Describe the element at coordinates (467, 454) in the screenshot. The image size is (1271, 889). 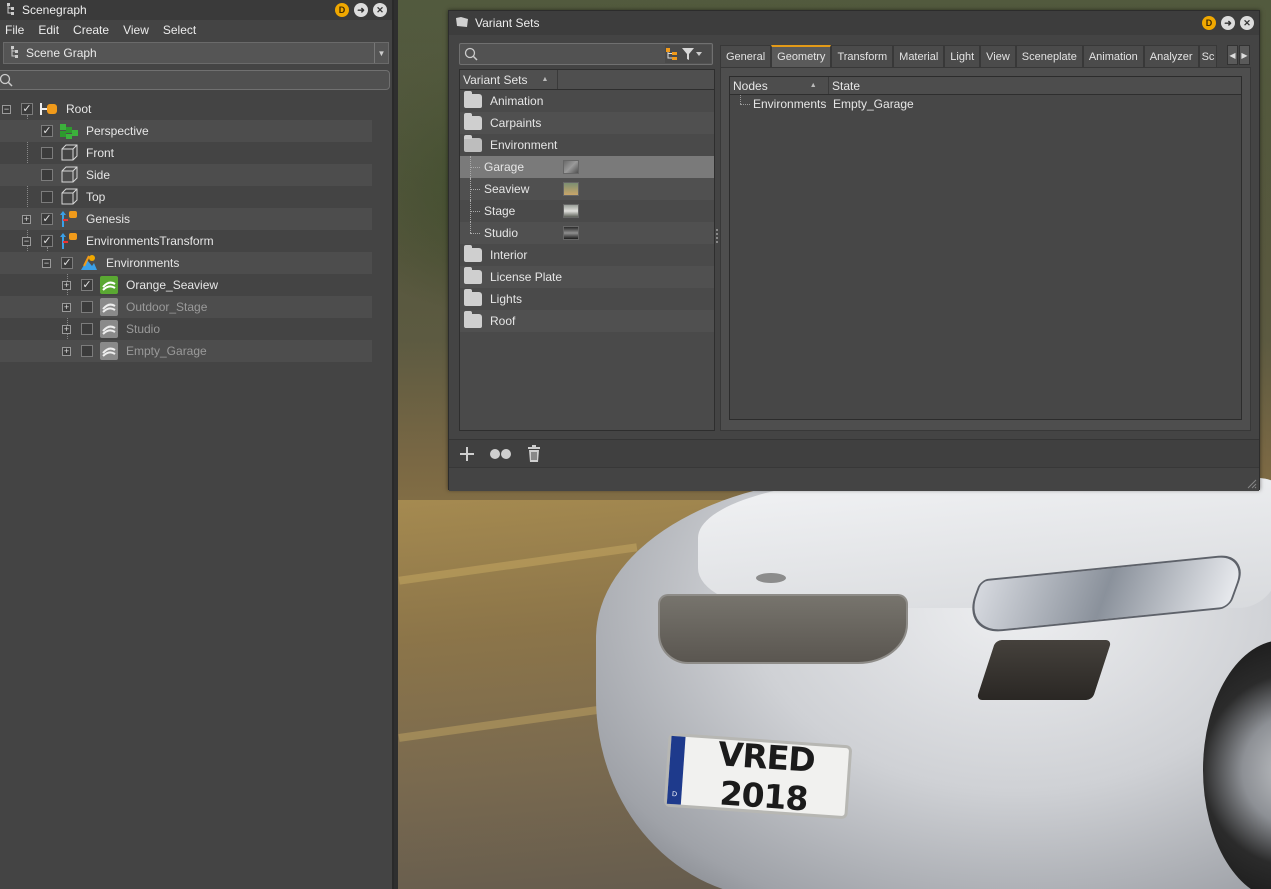
I see `add-icon` at that location.